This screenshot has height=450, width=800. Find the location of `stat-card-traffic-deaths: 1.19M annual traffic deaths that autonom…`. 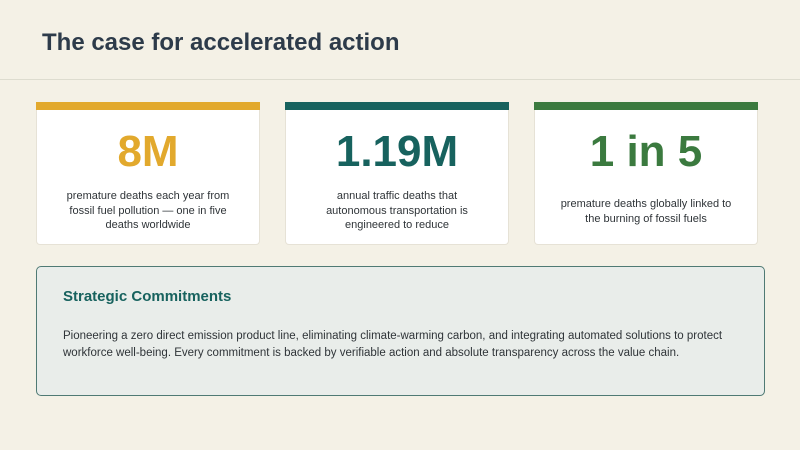

stat-card-traffic-deaths: 1.19M annual traffic deaths that autonom… is located at coordinates (397, 173).